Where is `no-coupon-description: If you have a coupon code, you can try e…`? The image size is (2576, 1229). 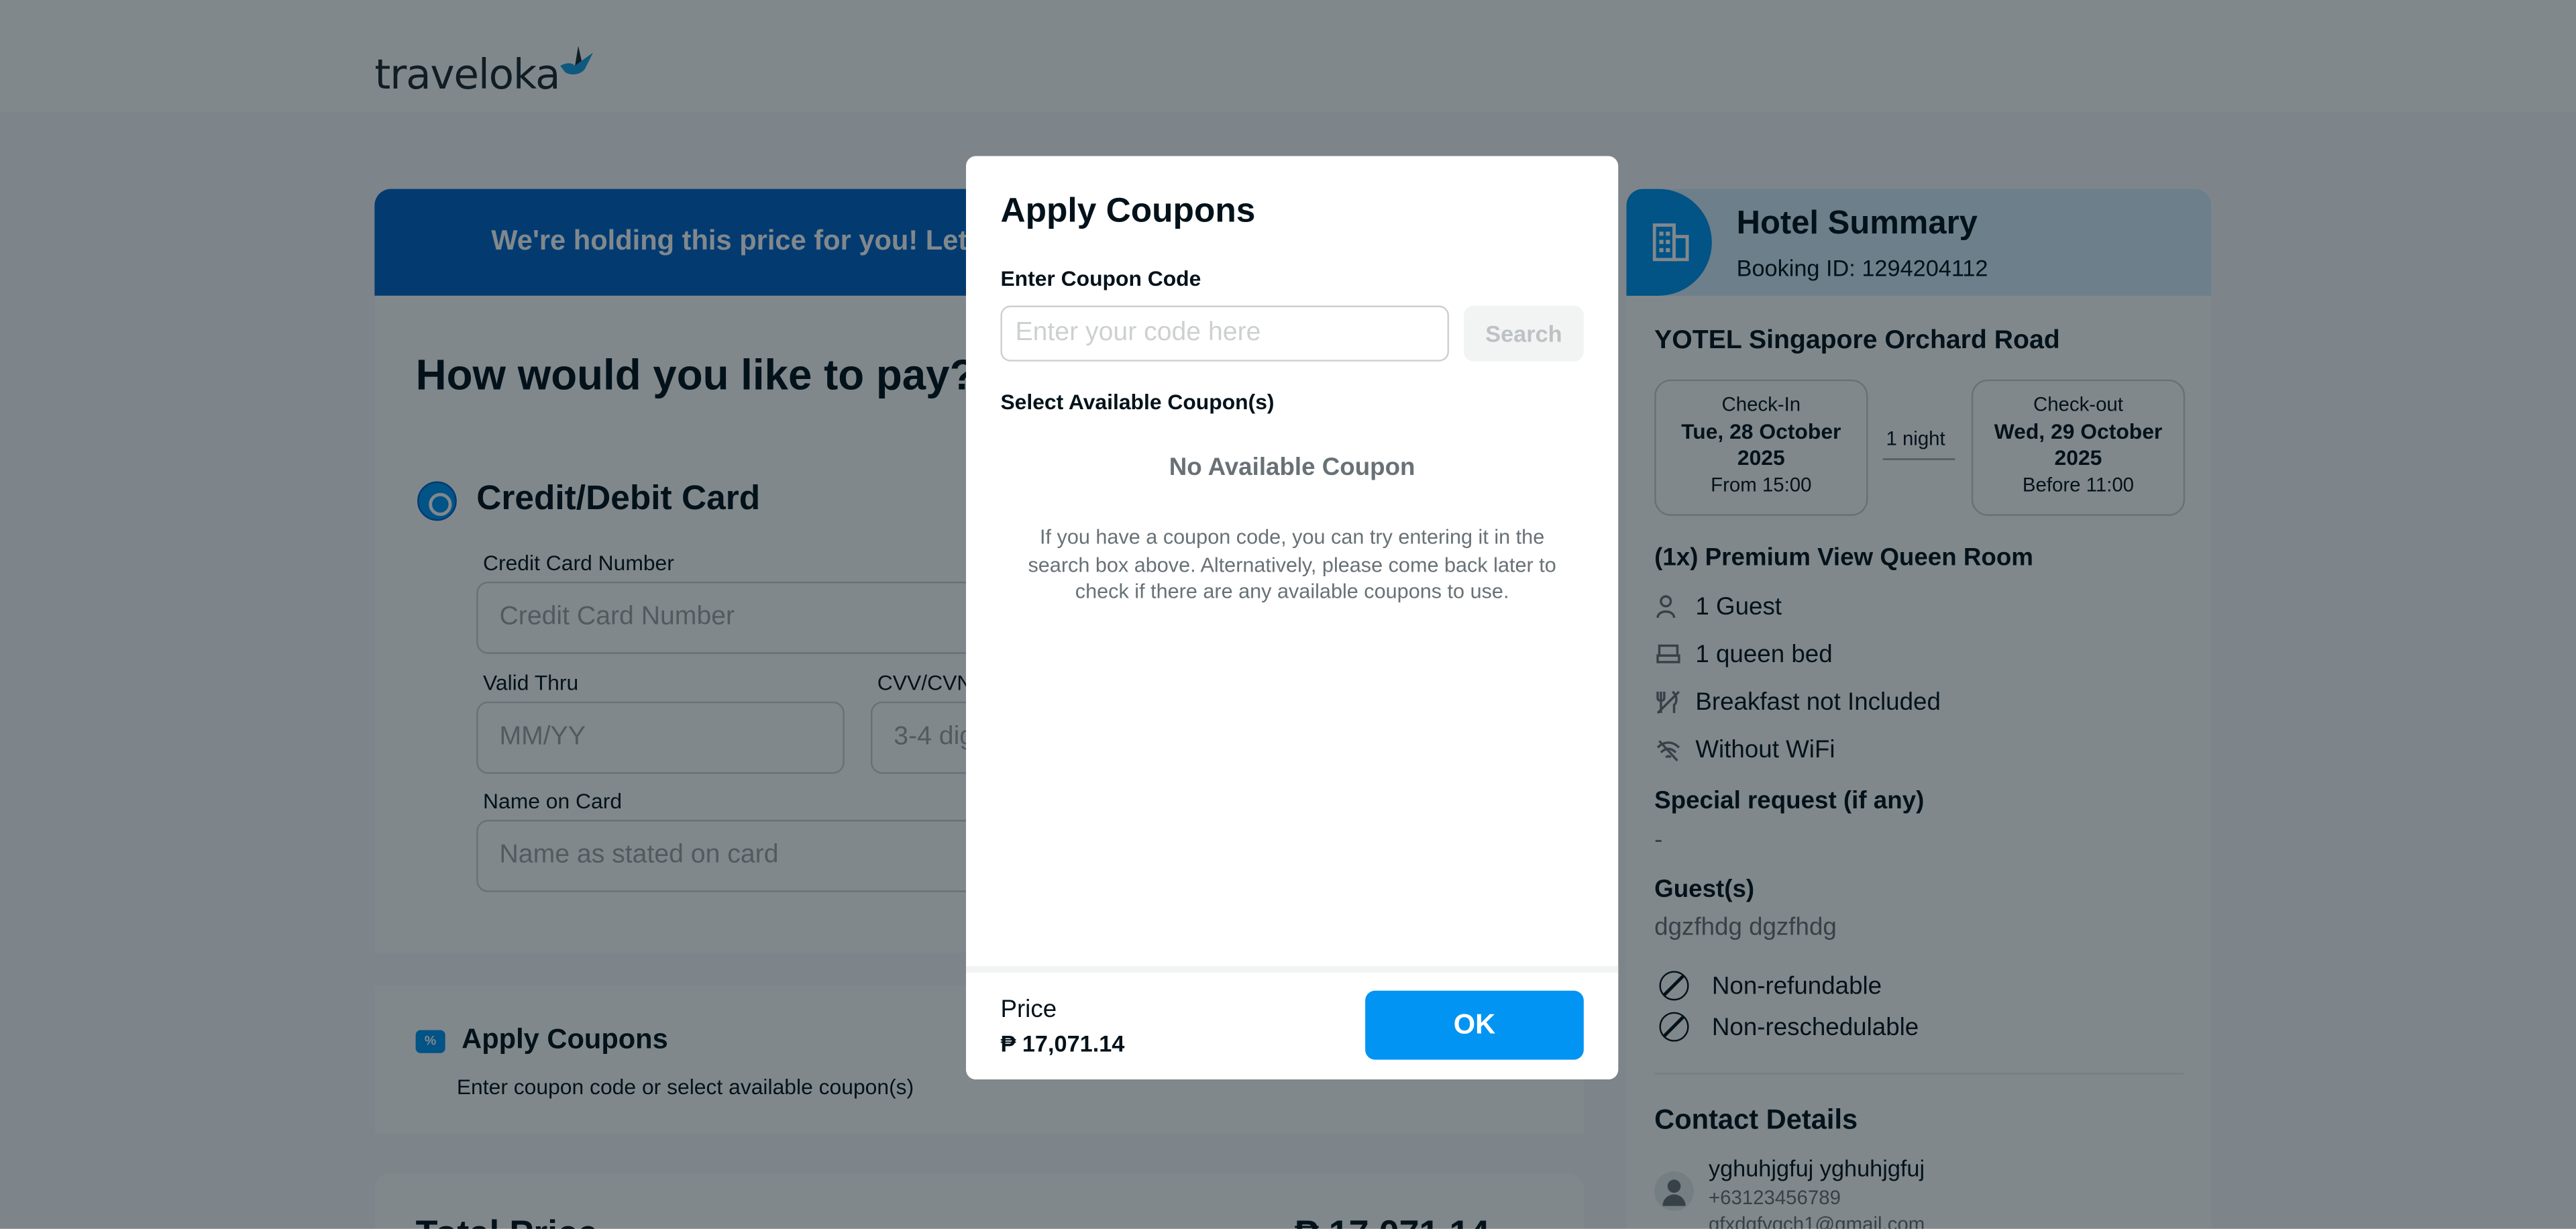 no-coupon-description: If you have a coupon code, you can try e… is located at coordinates (1292, 564).